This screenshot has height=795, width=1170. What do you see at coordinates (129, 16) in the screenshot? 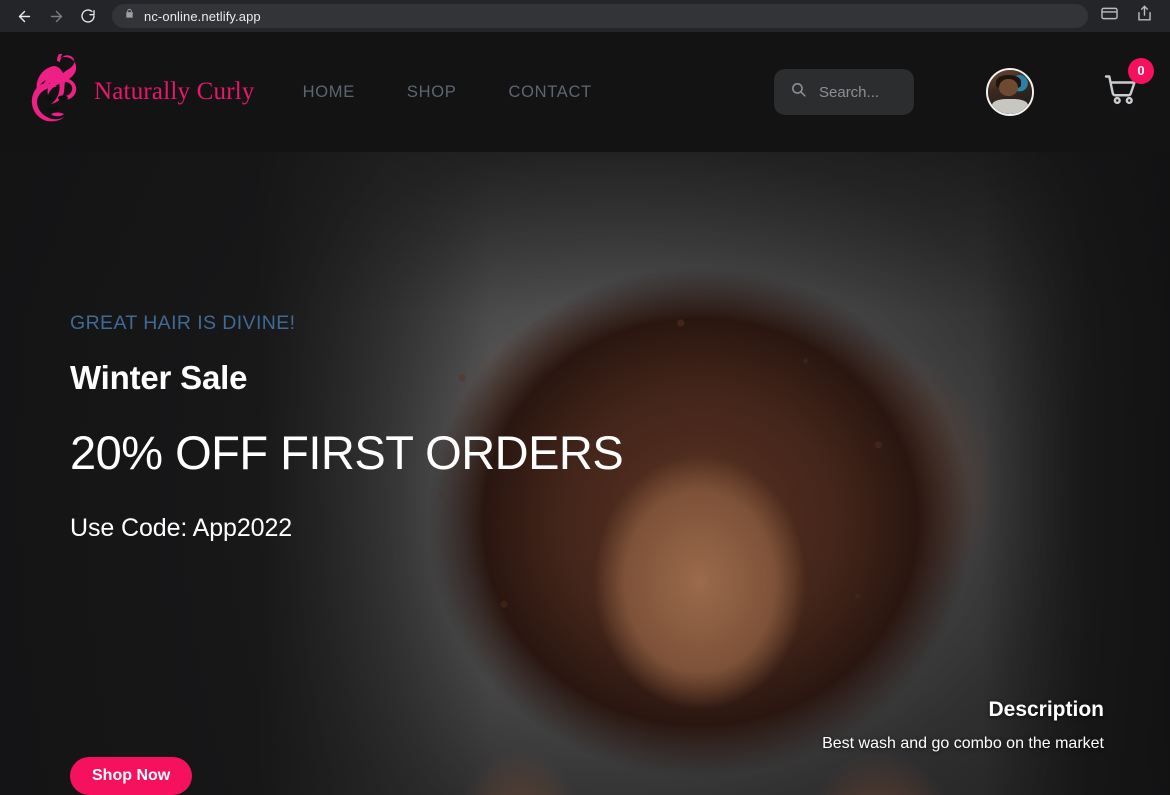
I see `lock-icon` at bounding box center [129, 16].